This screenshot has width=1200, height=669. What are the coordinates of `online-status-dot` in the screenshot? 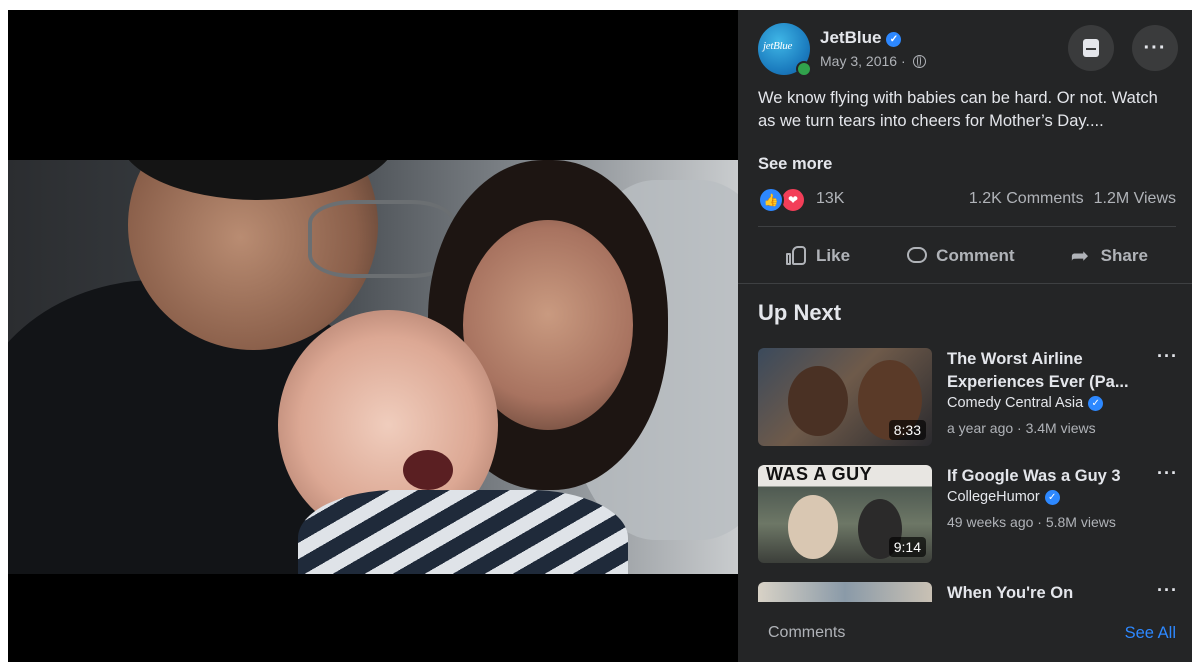 It's located at (804, 69).